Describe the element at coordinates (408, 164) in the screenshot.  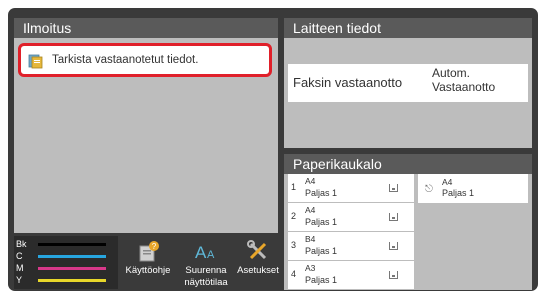
I see `paper-tray-title: Paperikaukalo` at that location.